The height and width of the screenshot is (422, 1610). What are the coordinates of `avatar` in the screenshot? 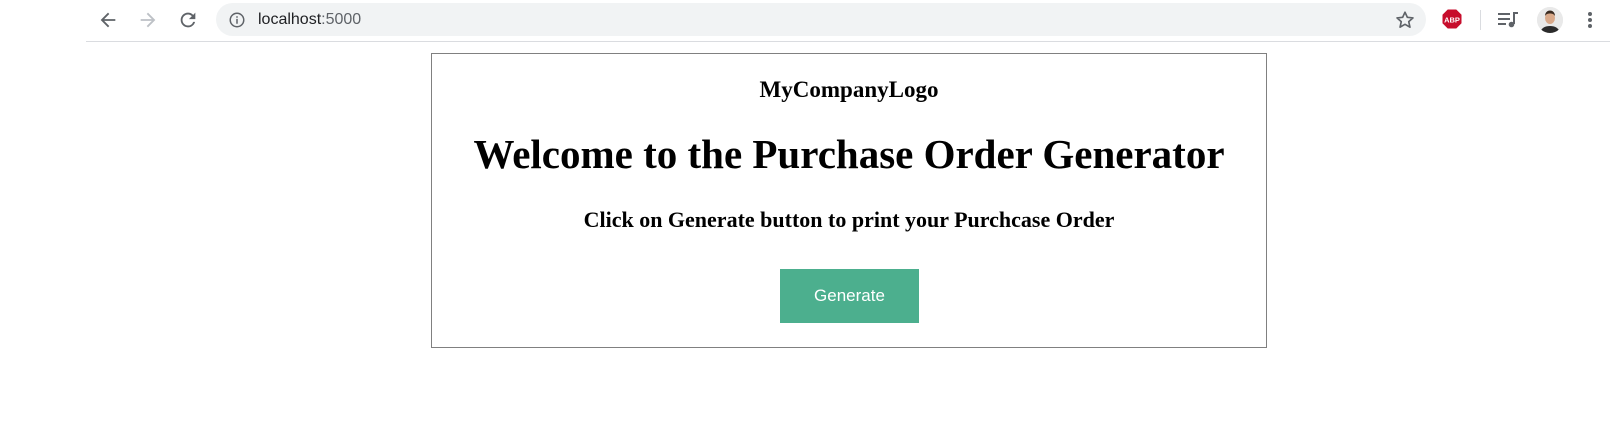 It's located at (1550, 20).